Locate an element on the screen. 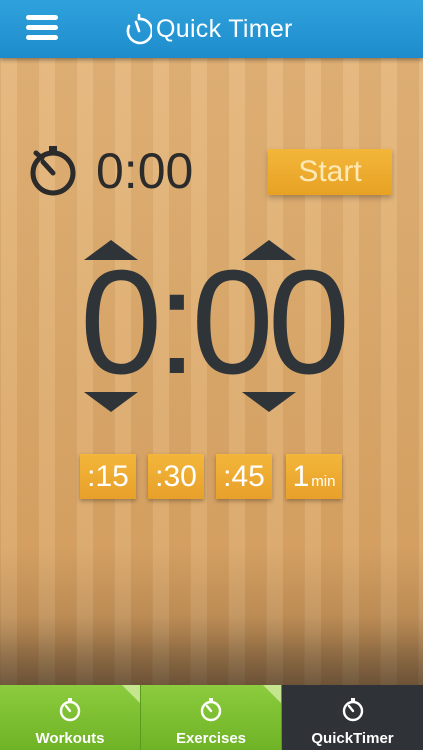 The height and width of the screenshot is (750, 423). stopwatch-logo-icon is located at coordinates (139, 29).